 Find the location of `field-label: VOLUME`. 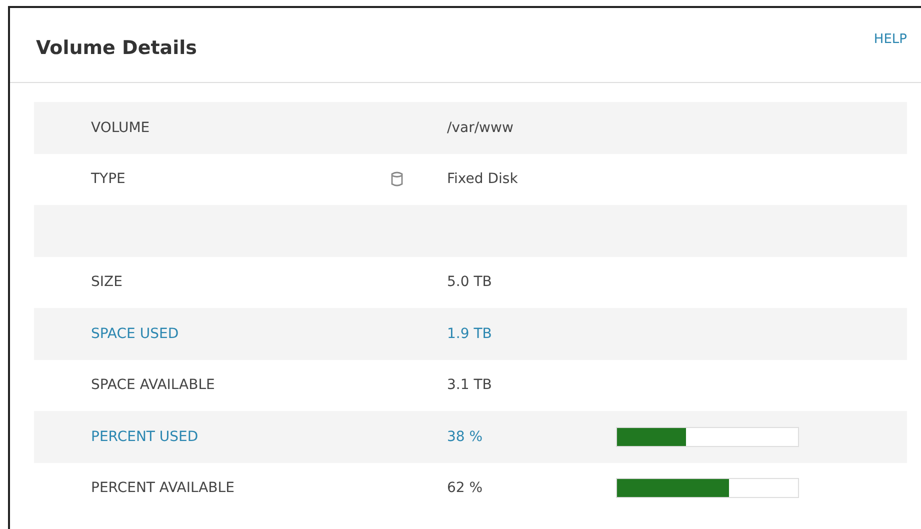

field-label: VOLUME is located at coordinates (121, 128).